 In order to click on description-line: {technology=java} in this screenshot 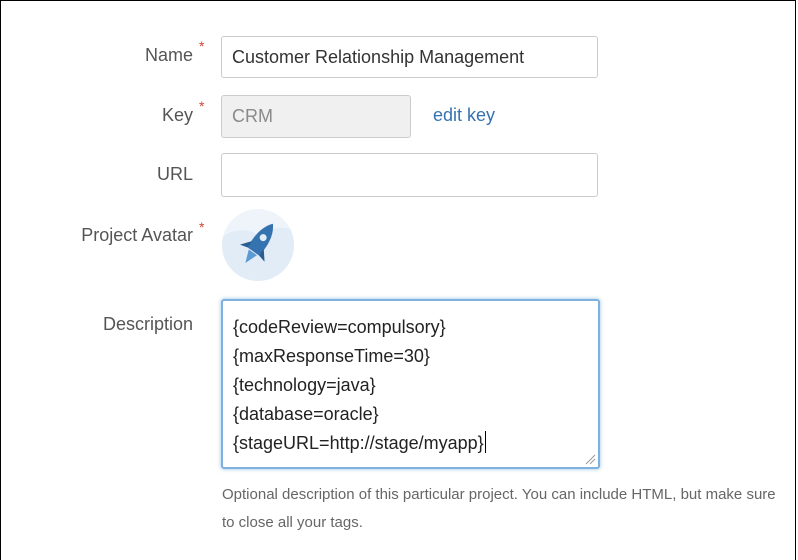, I will do `click(304, 385)`.